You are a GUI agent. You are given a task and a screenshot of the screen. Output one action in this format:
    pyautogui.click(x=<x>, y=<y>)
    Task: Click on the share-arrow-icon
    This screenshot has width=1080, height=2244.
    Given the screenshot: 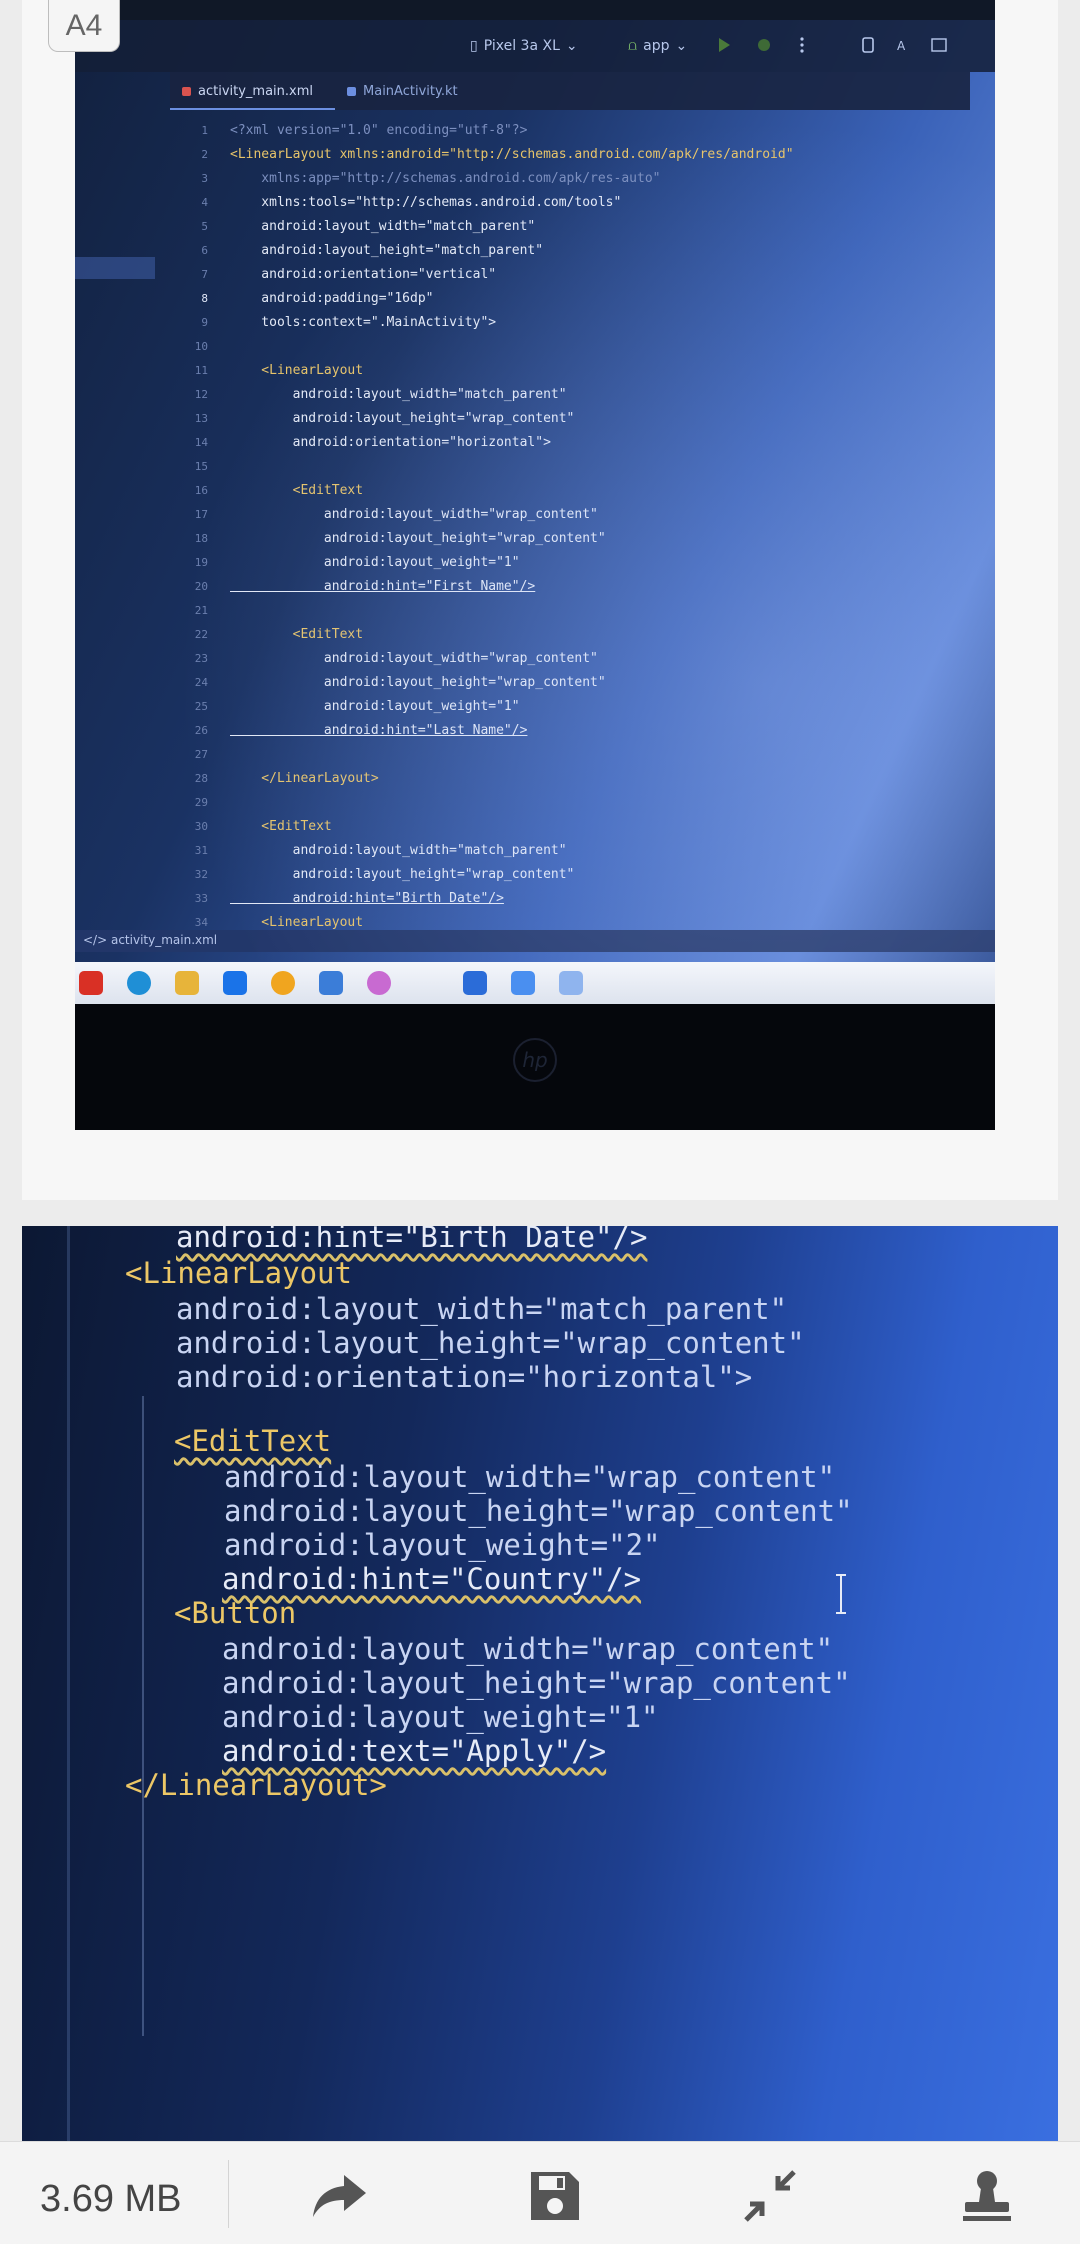 What is the action you would take?
    pyautogui.click(x=339, y=2196)
    